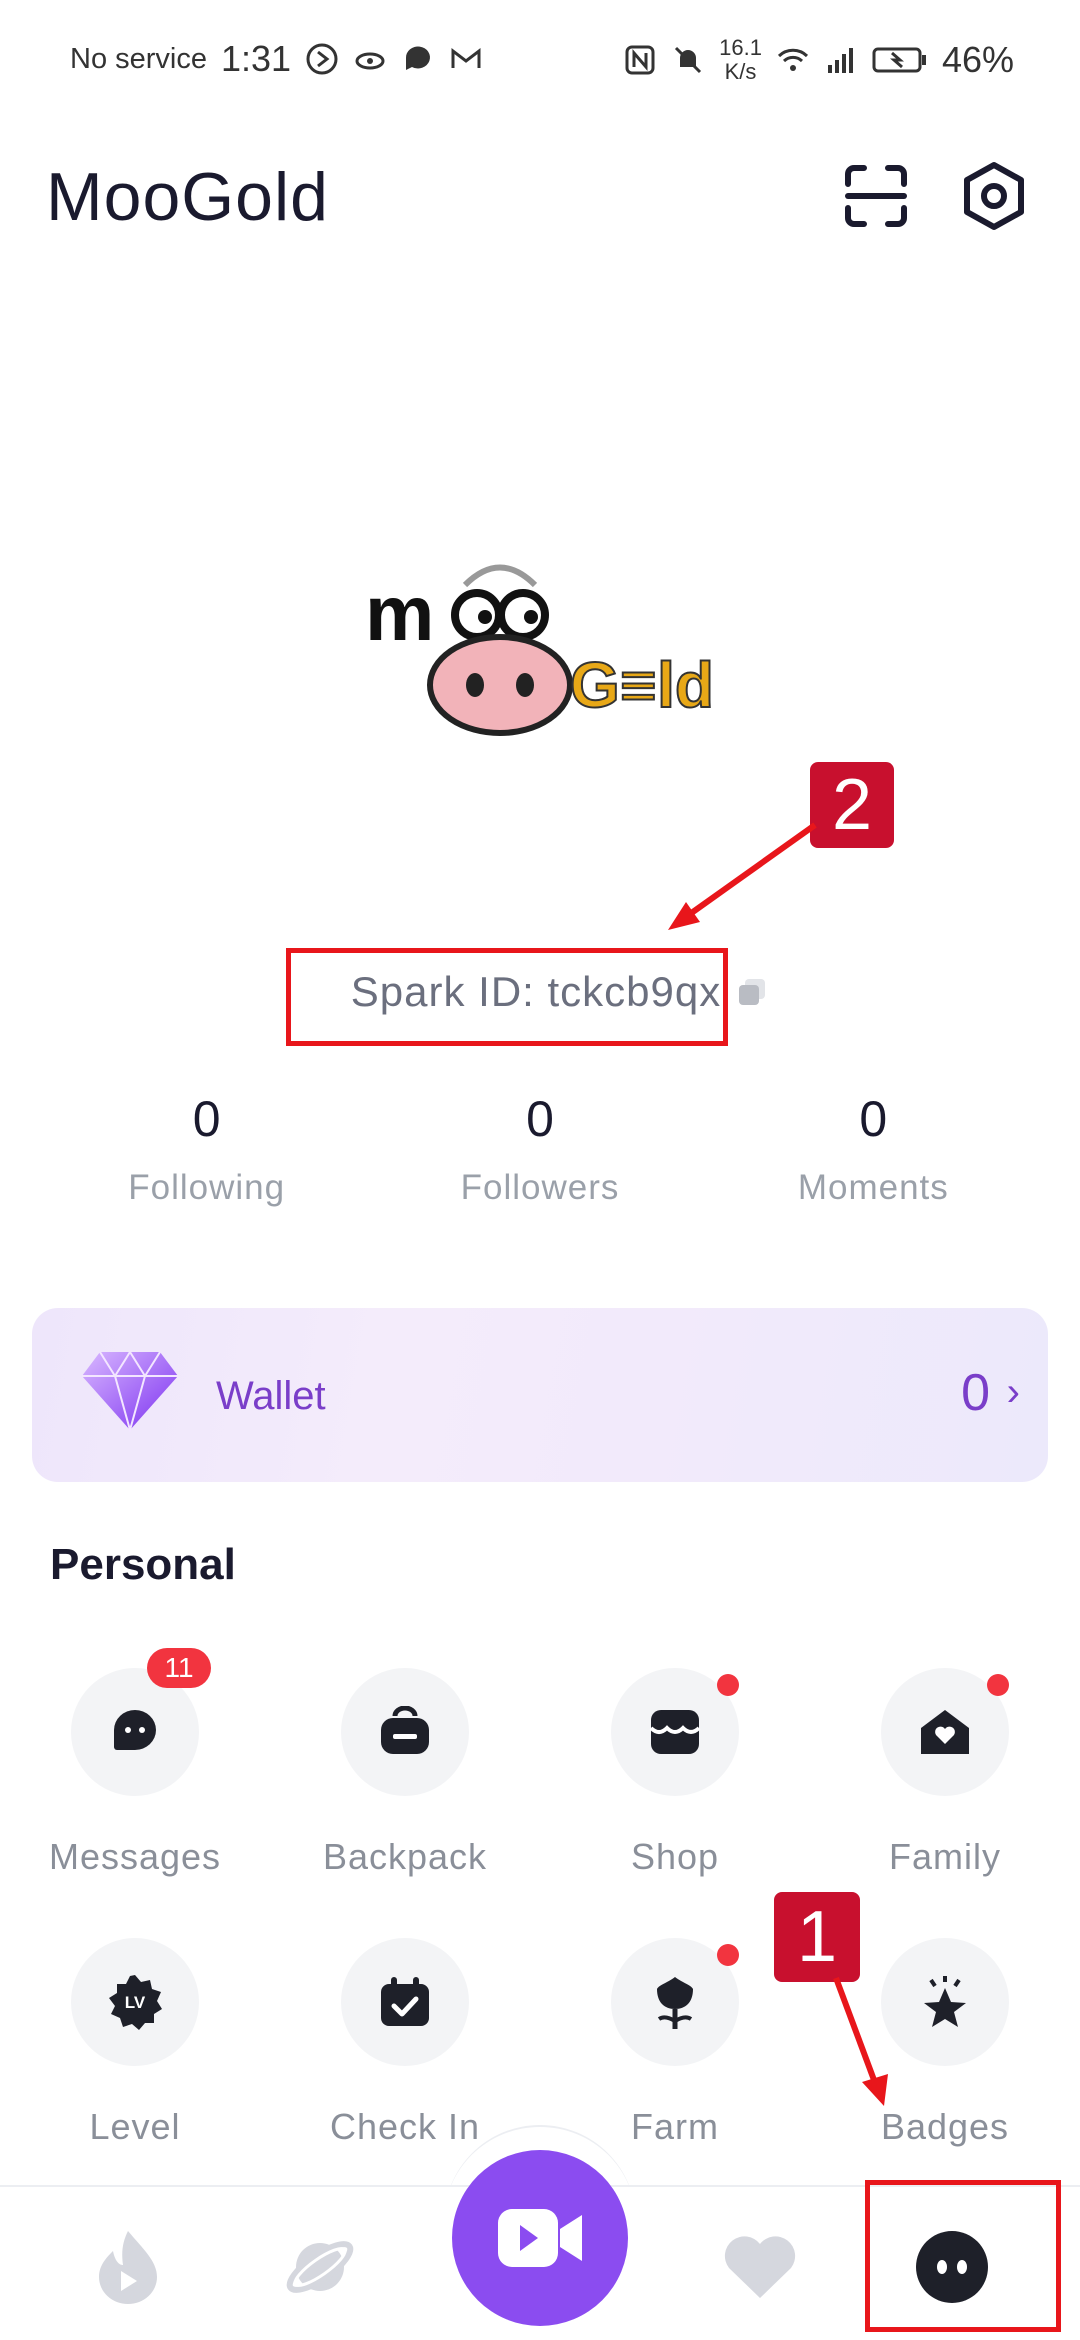 The height and width of the screenshot is (2340, 1080). Describe the element at coordinates (778, 1464) in the screenshot. I see `annotation-arrows` at that location.